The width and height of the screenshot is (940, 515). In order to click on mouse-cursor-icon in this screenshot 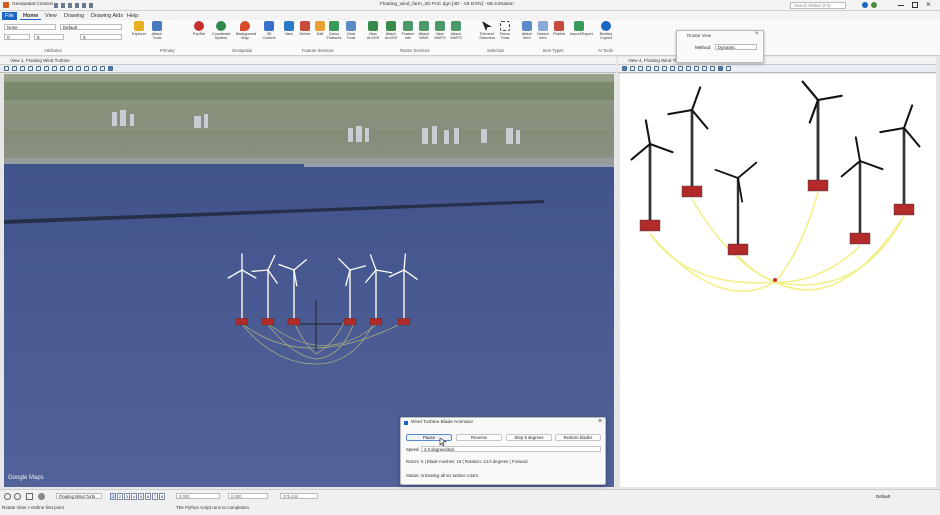, I will do `click(443, 442)`.